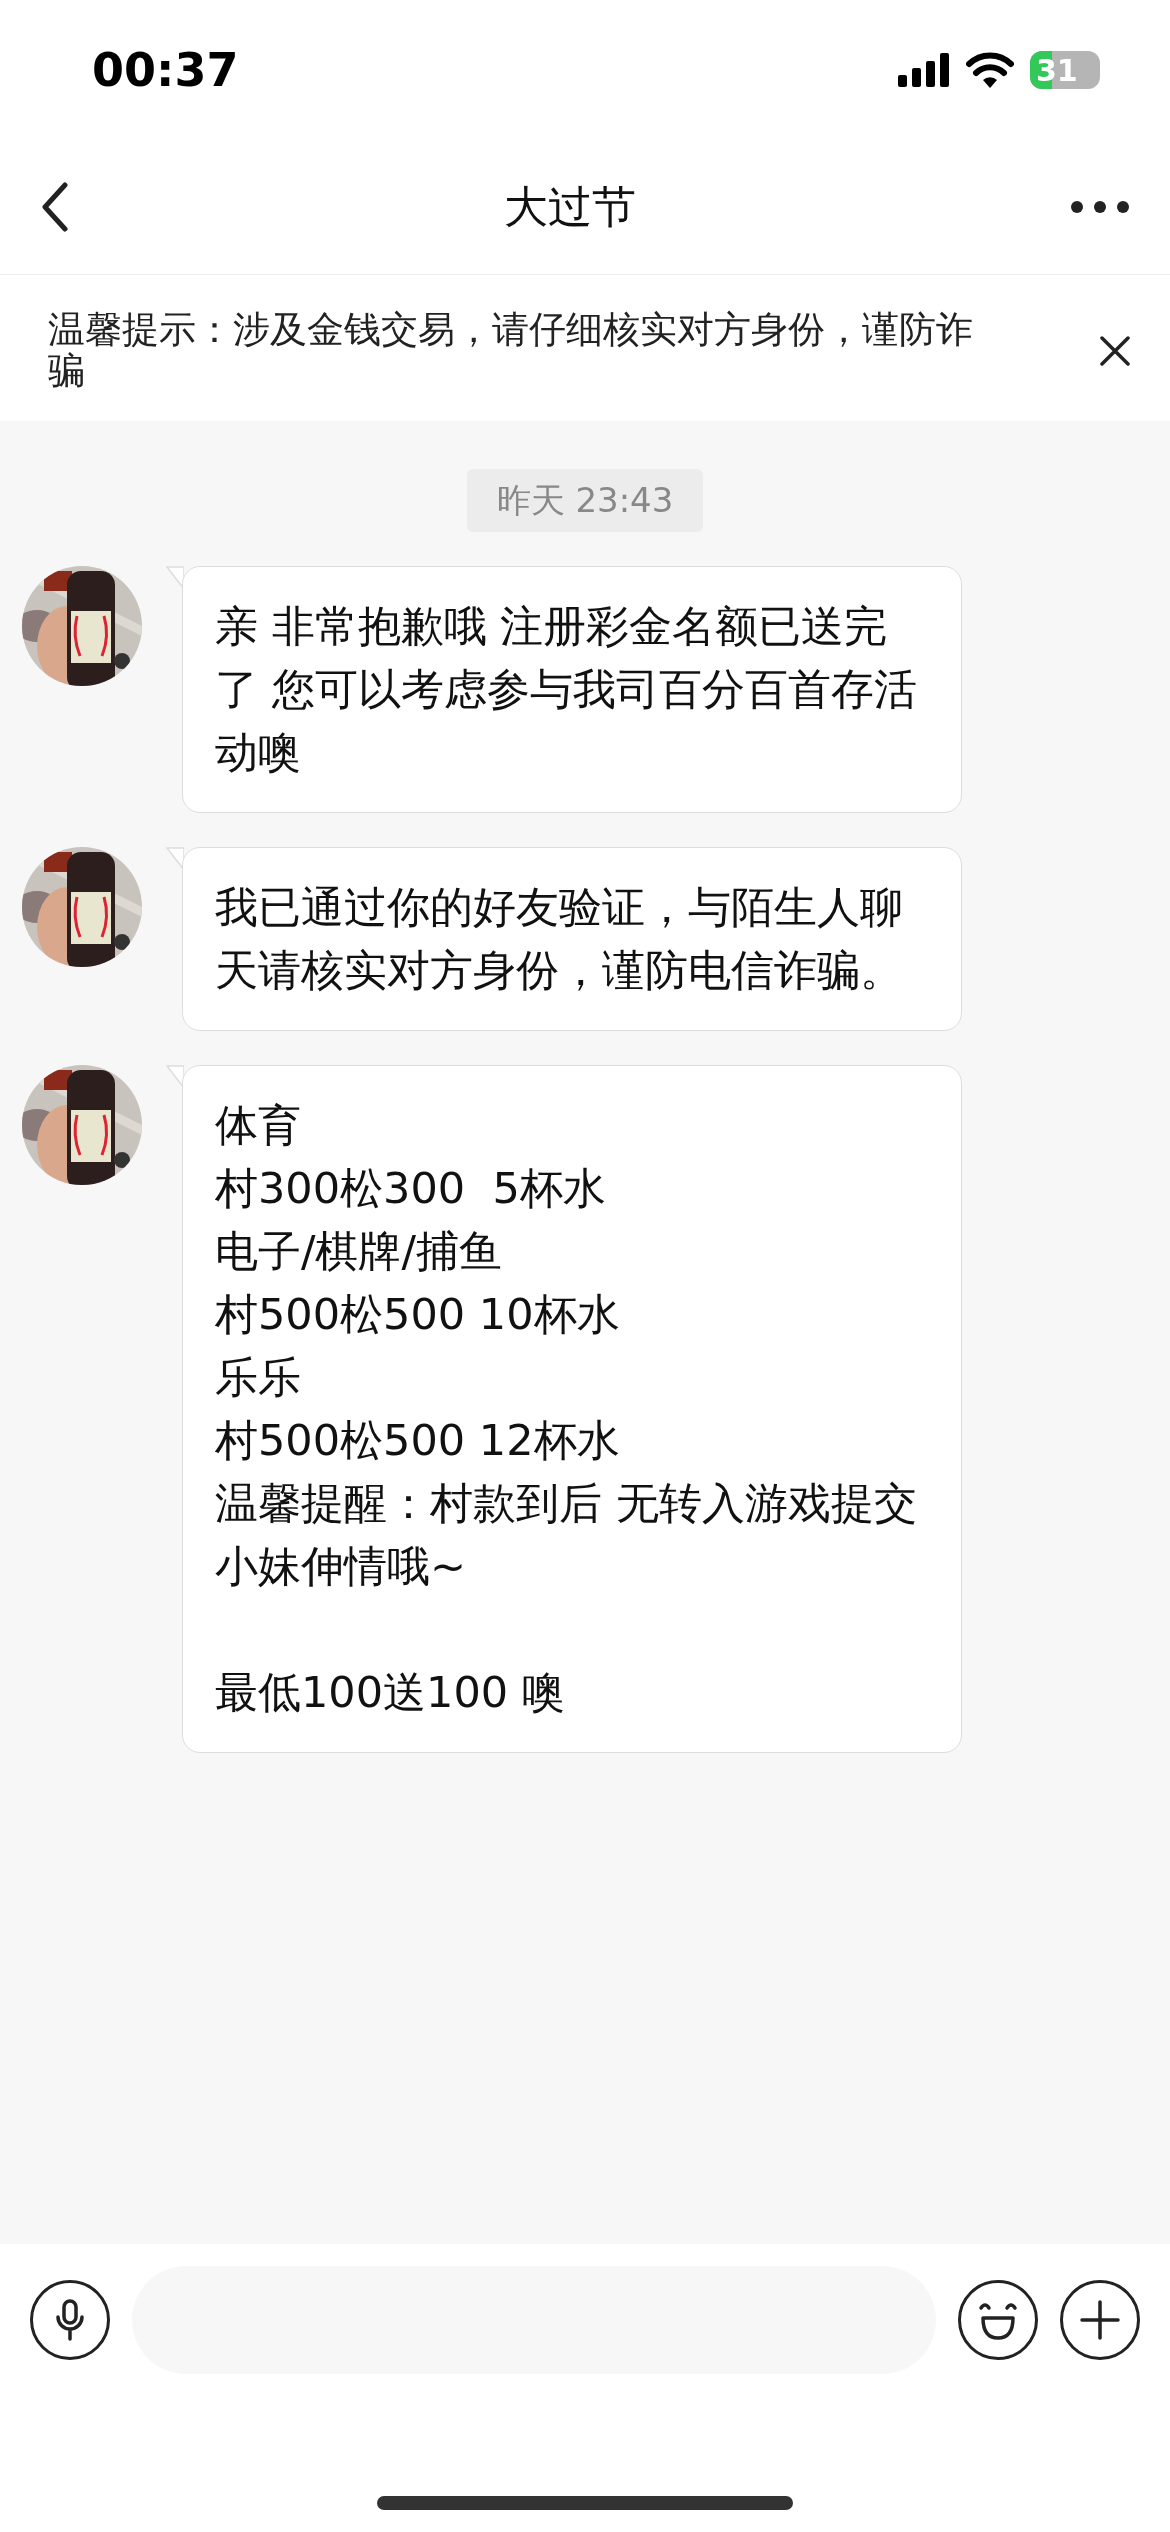 This screenshot has height=2532, width=1170. What do you see at coordinates (258, 1378) in the screenshot?
I see `message-text: 乐乐` at bounding box center [258, 1378].